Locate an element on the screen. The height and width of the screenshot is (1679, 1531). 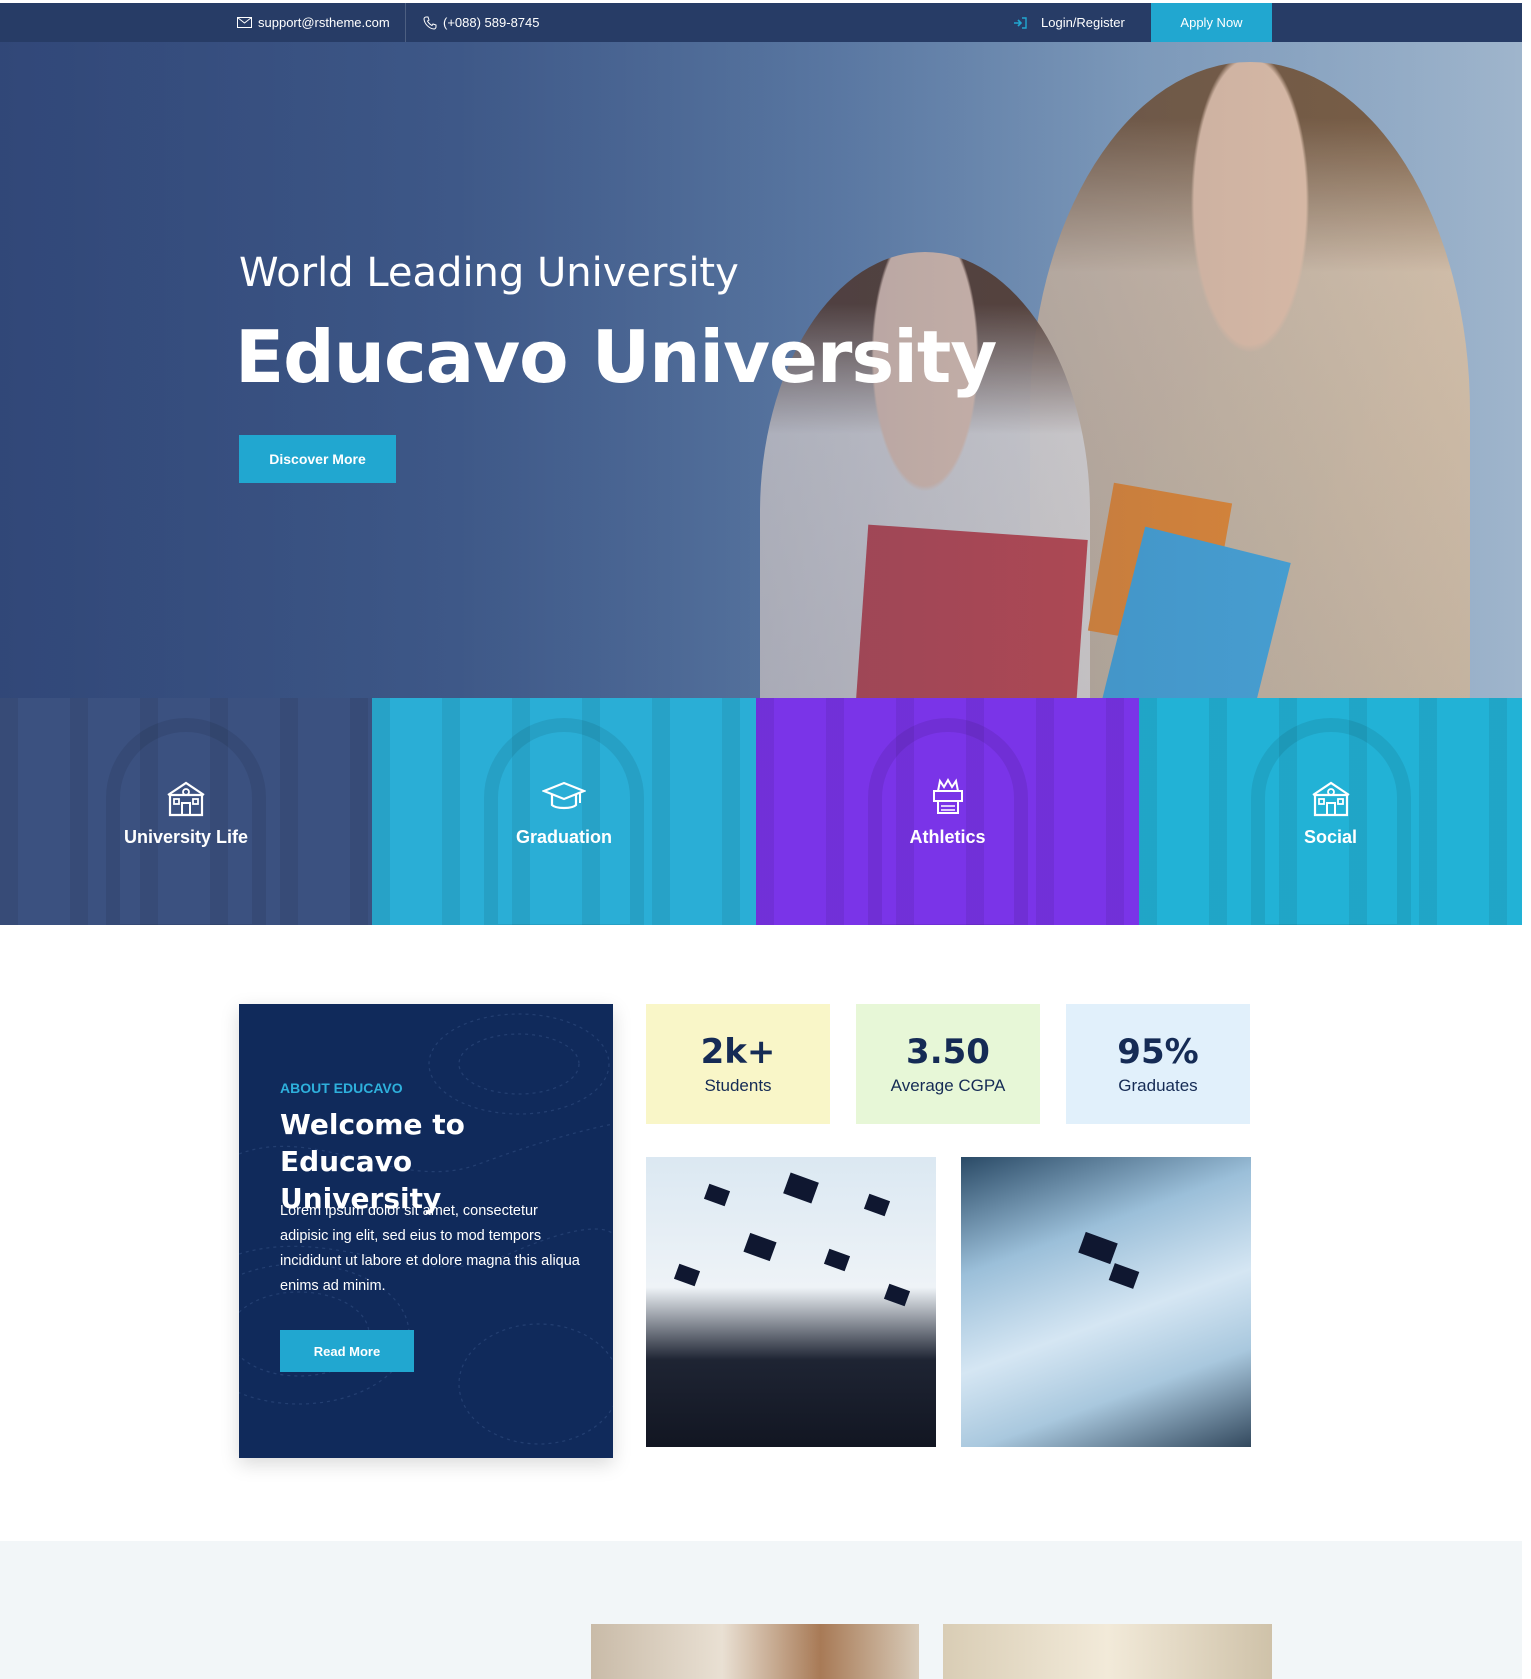
topbar-divider is located at coordinates (405, 22).